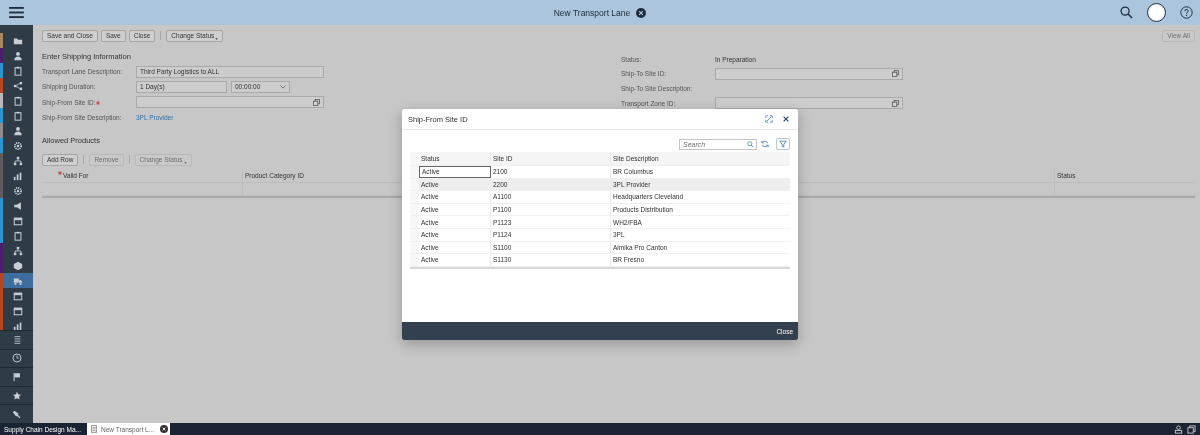 This screenshot has width=1200, height=435. What do you see at coordinates (18, 265) in the screenshot?
I see `box-icon` at bounding box center [18, 265].